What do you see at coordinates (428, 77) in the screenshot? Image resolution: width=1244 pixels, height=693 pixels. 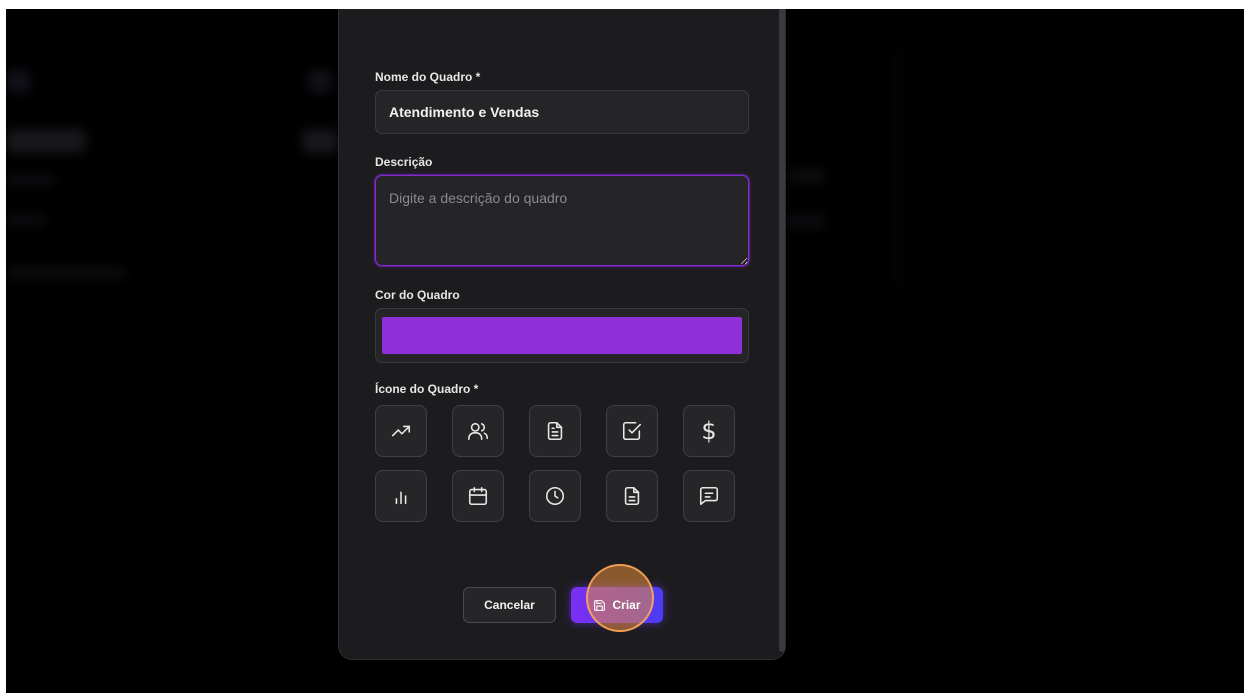 I see `board-name-label: Nome do Quadro *` at bounding box center [428, 77].